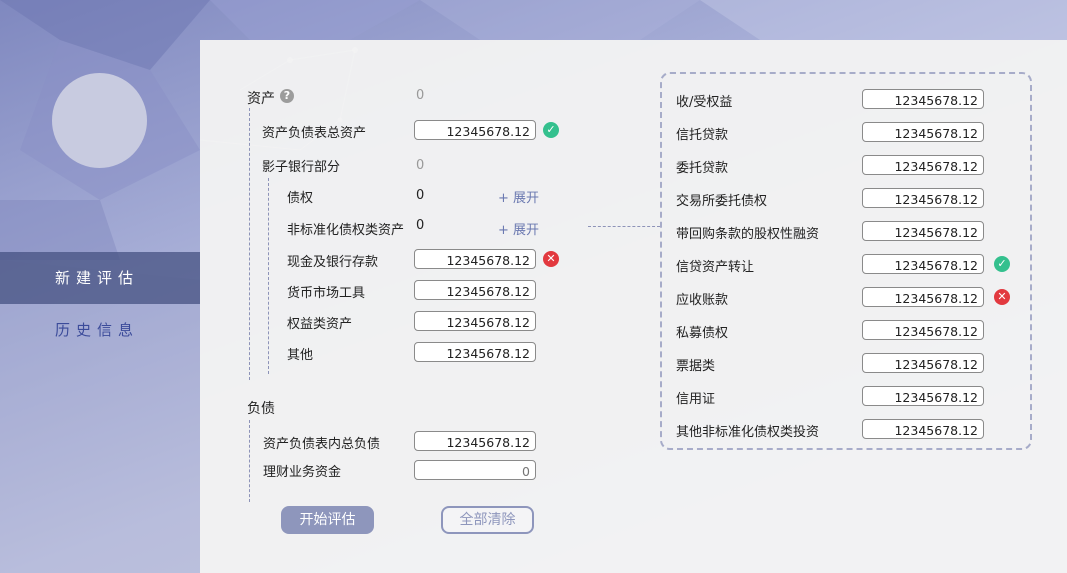  Describe the element at coordinates (261, 409) in the screenshot. I see `liabilities-title: 负债` at that location.